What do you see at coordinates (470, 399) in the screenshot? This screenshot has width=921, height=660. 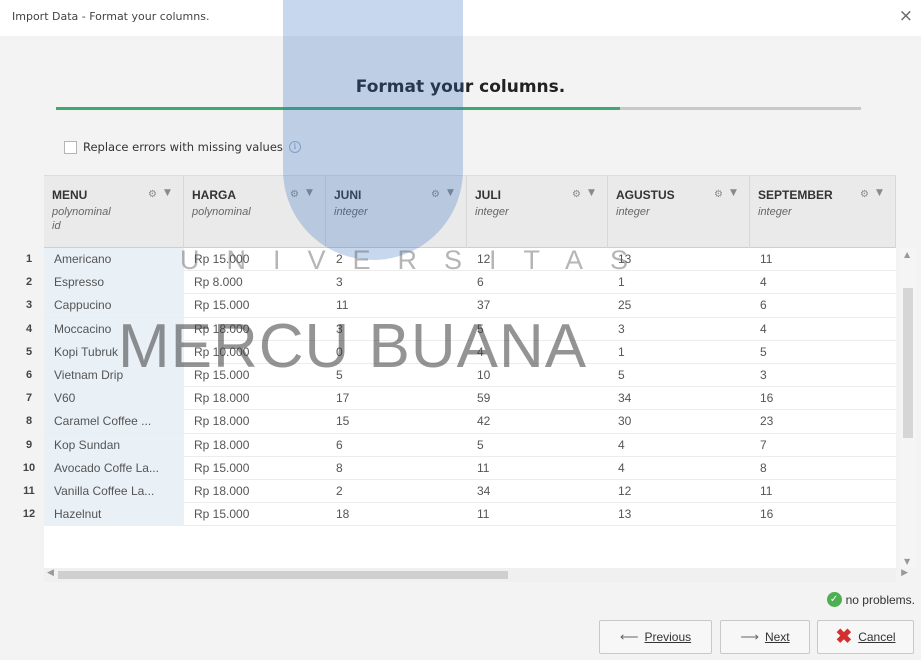 I see `table-row: V60 Rp 18.000 17 59 34 16` at bounding box center [470, 399].